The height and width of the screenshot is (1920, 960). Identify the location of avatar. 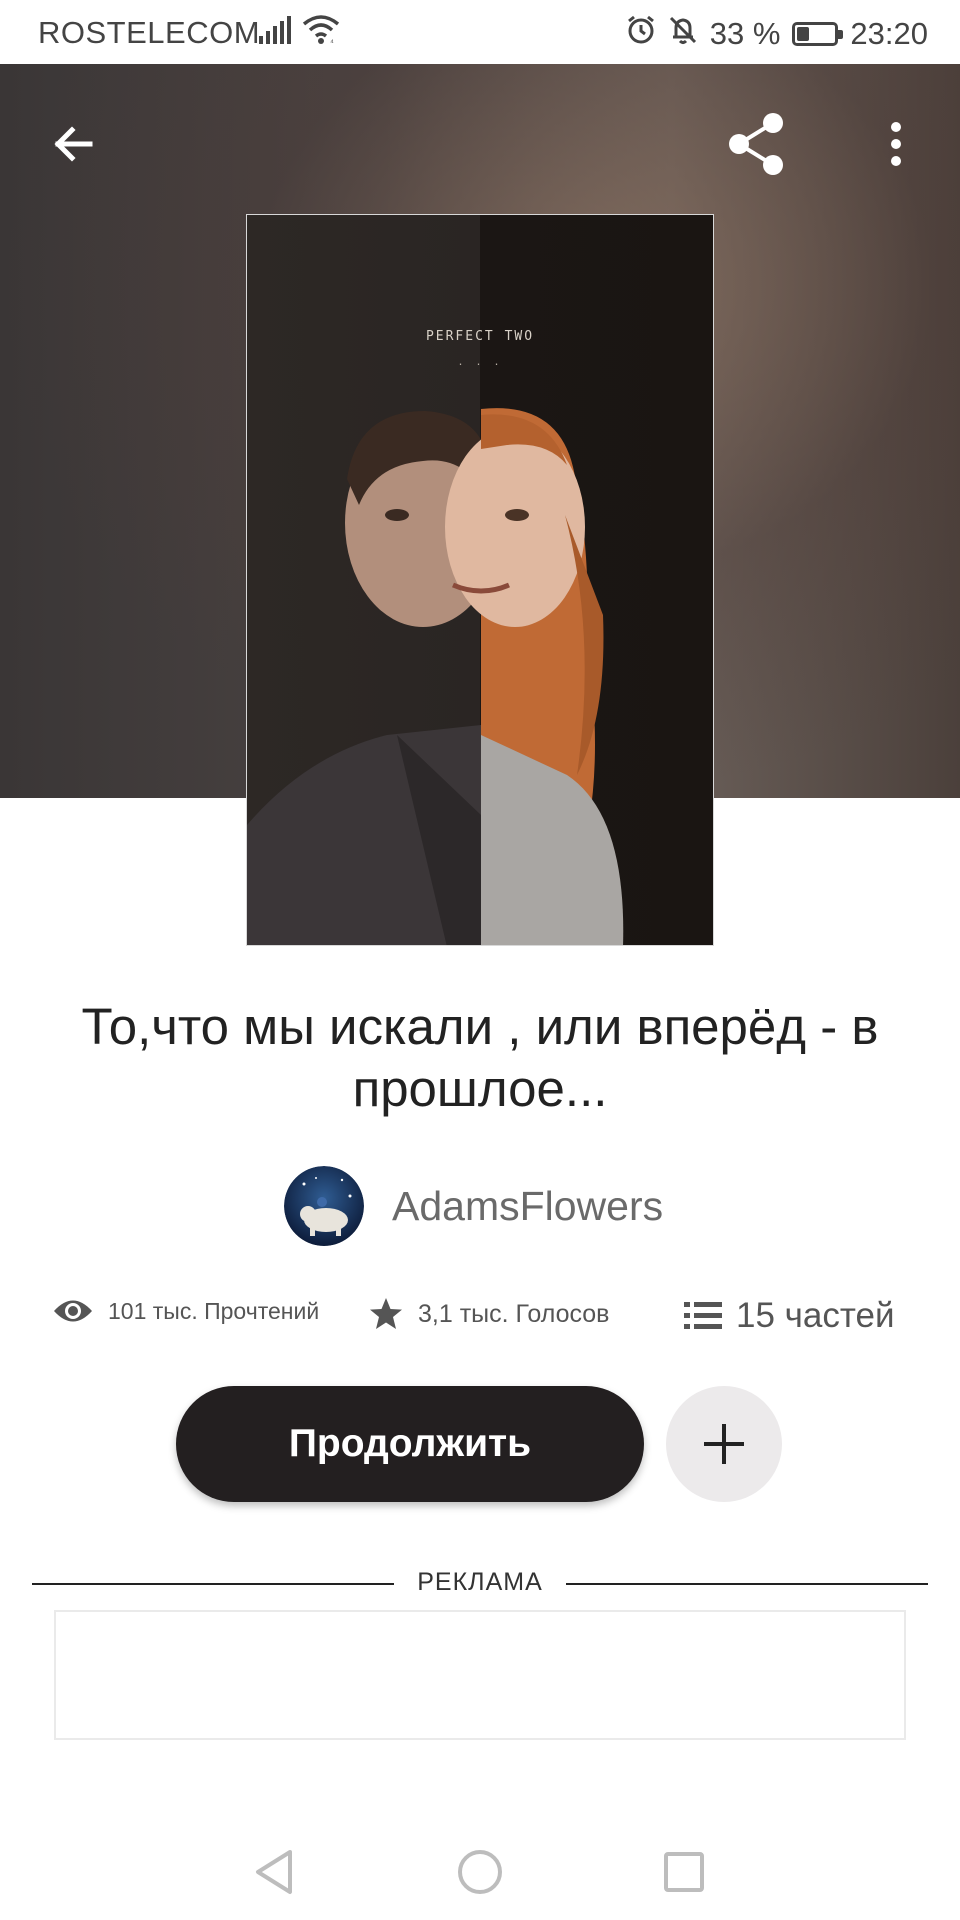
(324, 1206).